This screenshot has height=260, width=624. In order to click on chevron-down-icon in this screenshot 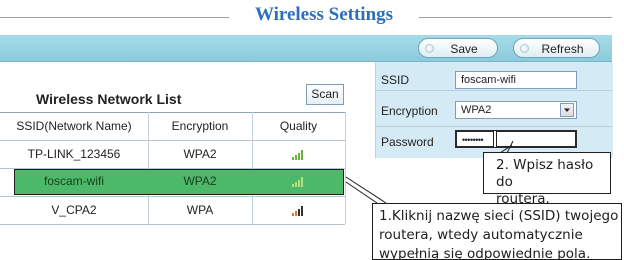, I will do `click(567, 110)`.